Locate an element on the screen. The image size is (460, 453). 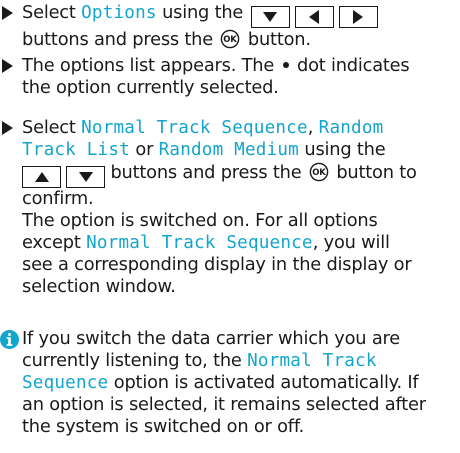
options-label: Options is located at coordinates (119, 13).